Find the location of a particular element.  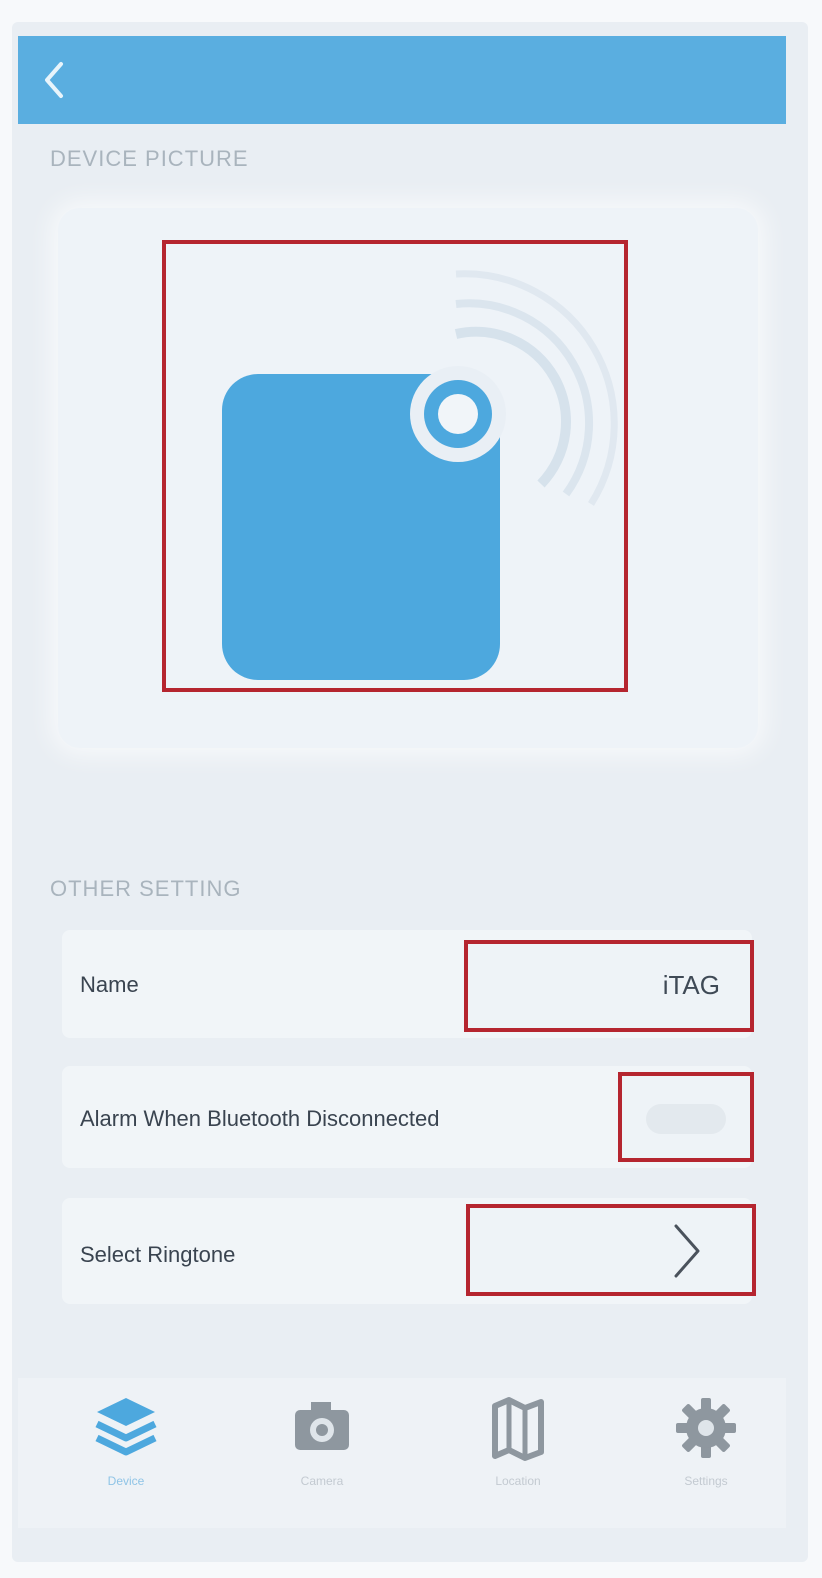

tab-device-label: Device is located at coordinates (126, 1481).